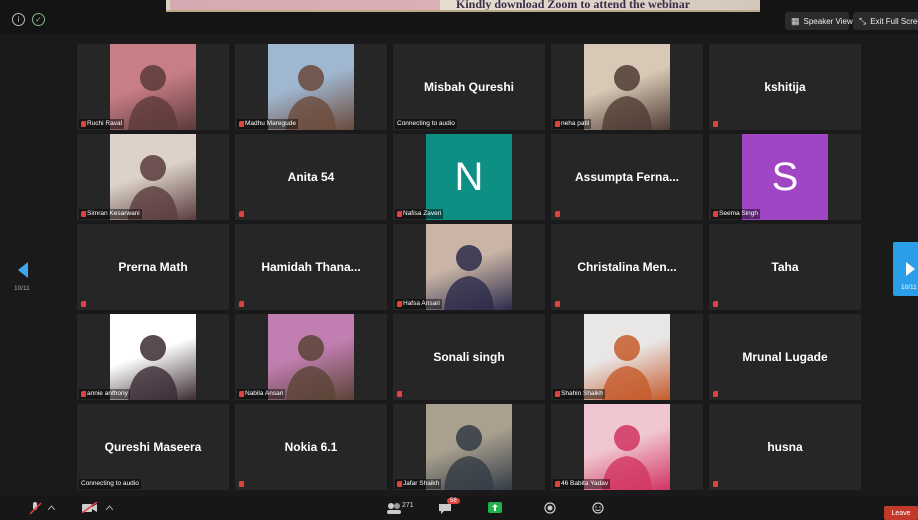  I want to click on participant-label: Jafar Shaikh, so click(418, 484).